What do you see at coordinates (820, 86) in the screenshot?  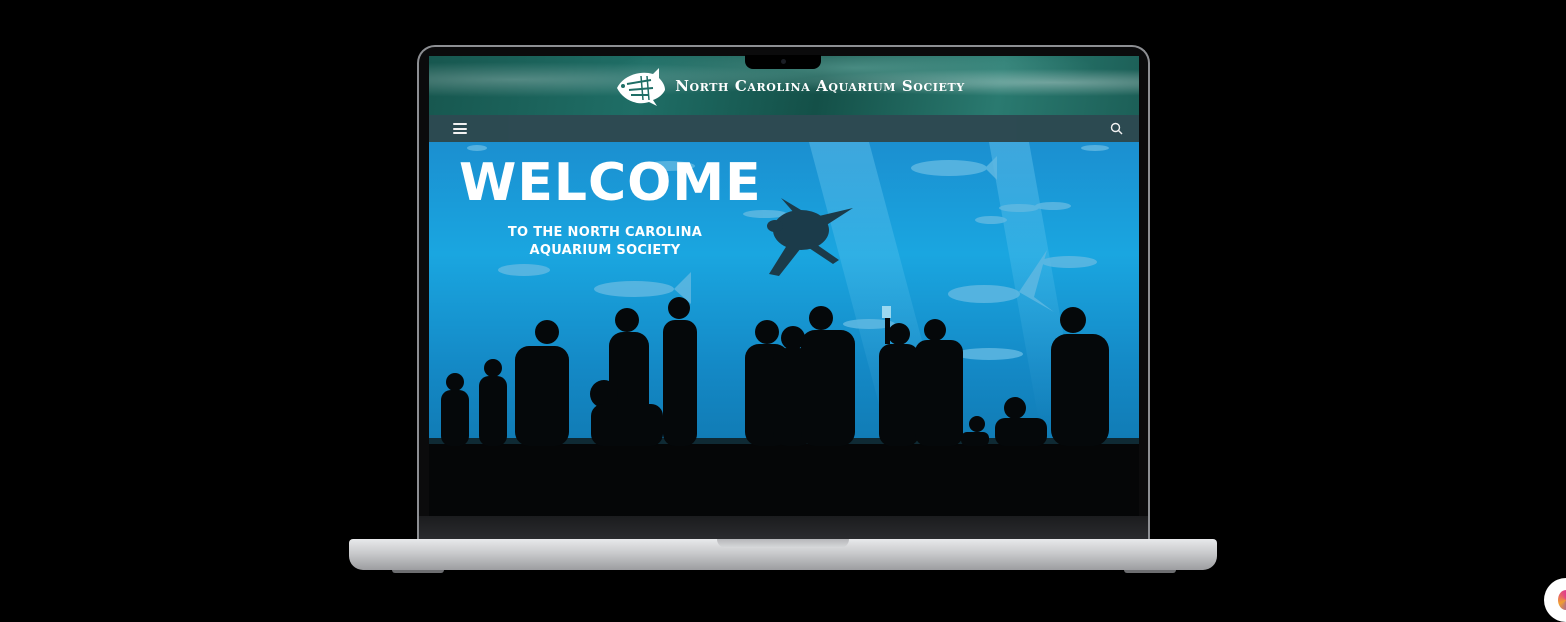 I see `site-title: North Carolina Aquarium Society` at bounding box center [820, 86].